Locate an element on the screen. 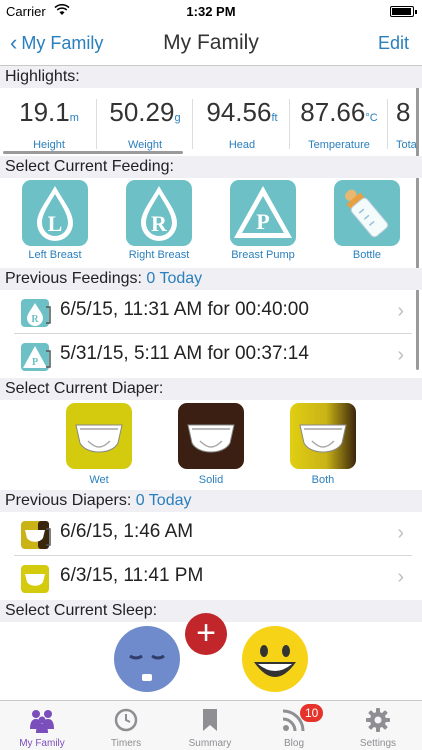  highlight-head: 94.56ft Head is located at coordinates (242, 125).